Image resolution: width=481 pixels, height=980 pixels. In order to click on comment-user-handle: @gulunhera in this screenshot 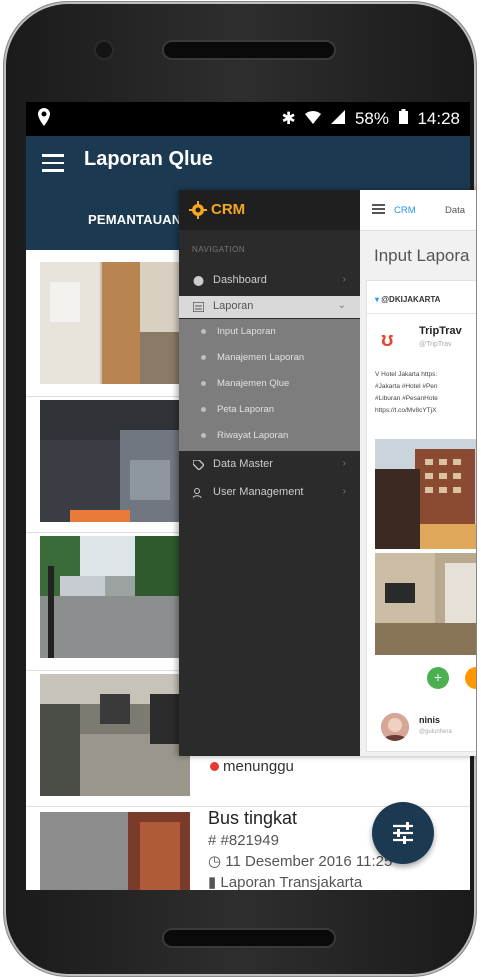, I will do `click(435, 732)`.